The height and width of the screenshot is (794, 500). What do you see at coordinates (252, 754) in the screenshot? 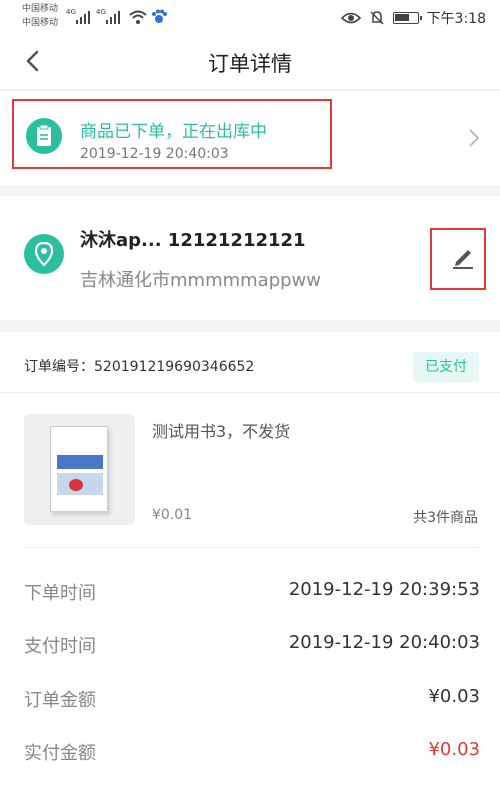
I see `detail-row-paid-amount: 实付金额 ¥0.03` at bounding box center [252, 754].